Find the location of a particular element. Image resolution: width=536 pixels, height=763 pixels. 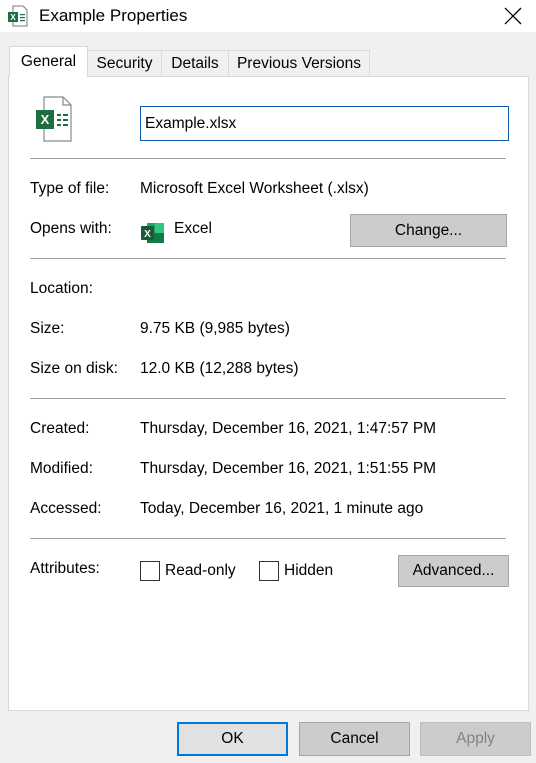

cancel-button: Cancel is located at coordinates (354, 739).